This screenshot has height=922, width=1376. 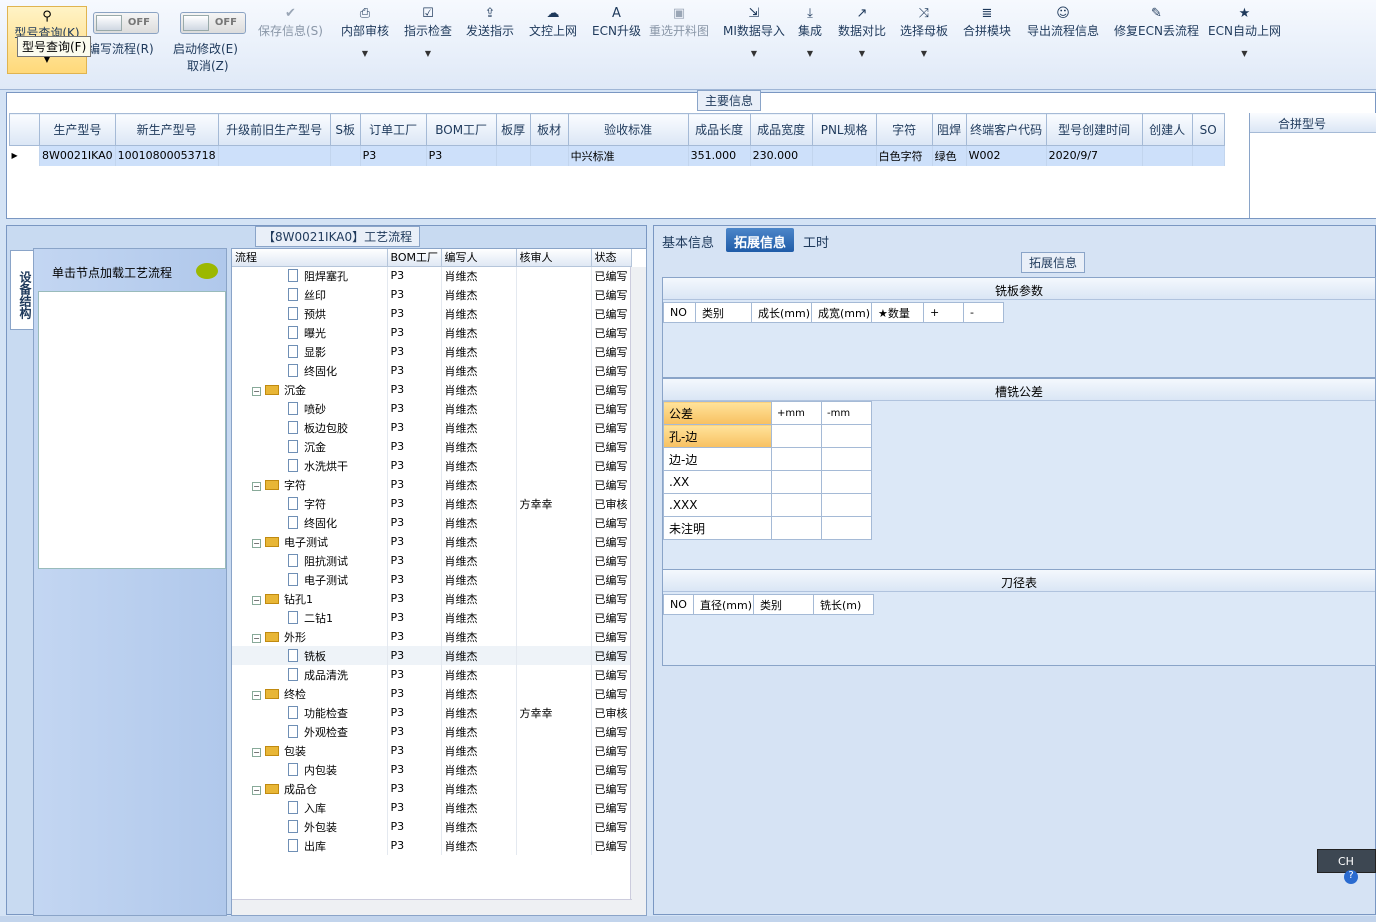 I want to click on tree-row: 喷砂 P3 肖维杰 已编写, so click(x=432, y=408).